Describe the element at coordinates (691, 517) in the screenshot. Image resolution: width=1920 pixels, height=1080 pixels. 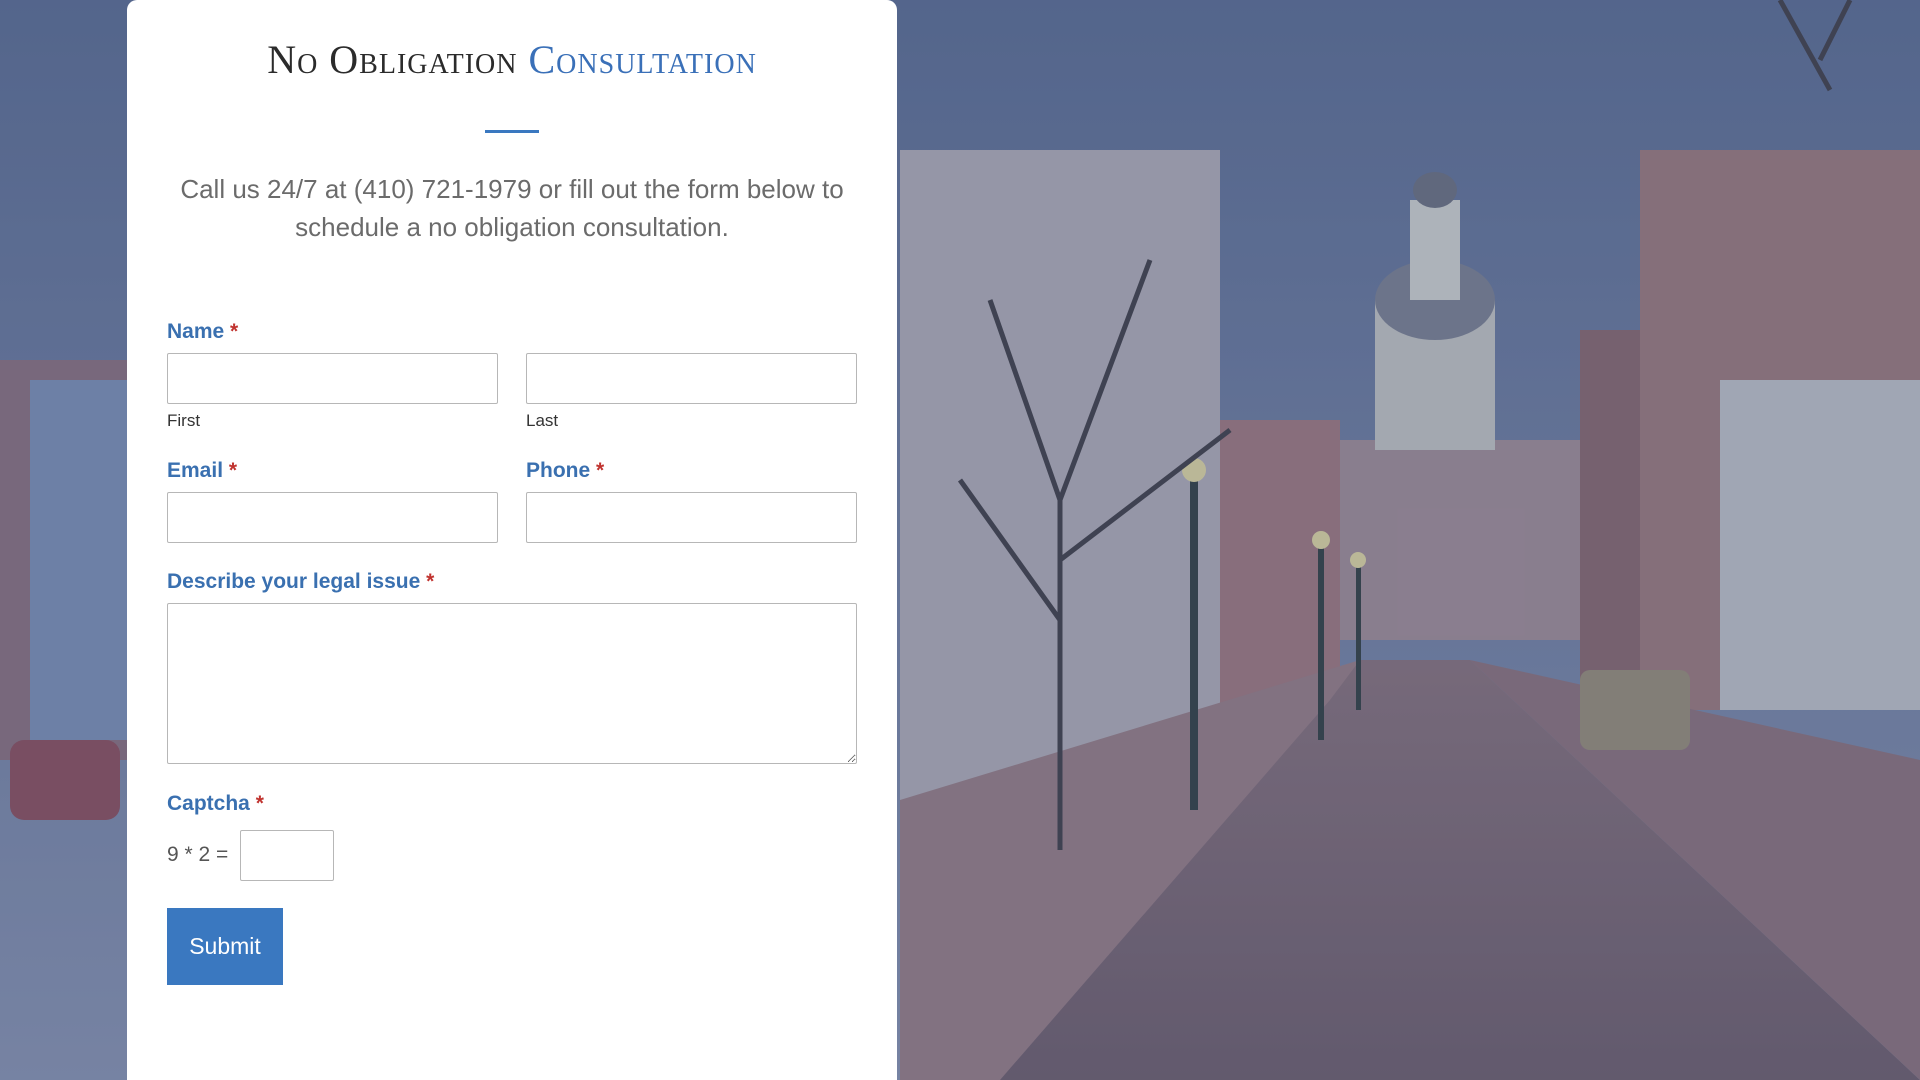
I see `phone-input` at that location.